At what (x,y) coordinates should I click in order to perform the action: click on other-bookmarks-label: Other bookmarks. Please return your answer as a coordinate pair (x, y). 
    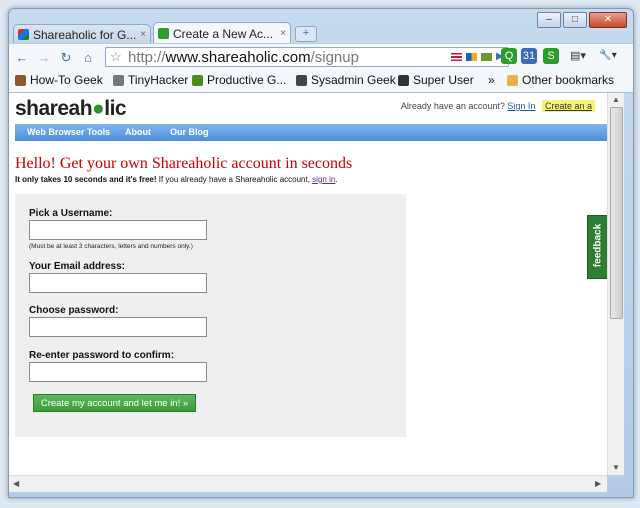
    Looking at the image, I should click on (568, 80).